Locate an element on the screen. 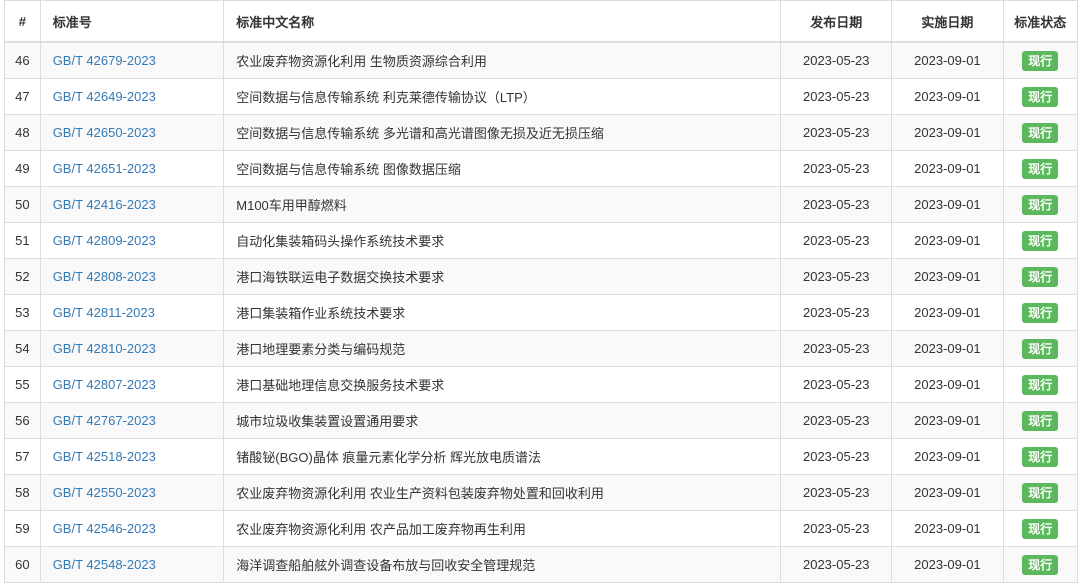 The width and height of the screenshot is (1080, 587). header-row: # 标准号 标准中文名称 发布日期 实施日期 标准状态 is located at coordinates (541, 21).